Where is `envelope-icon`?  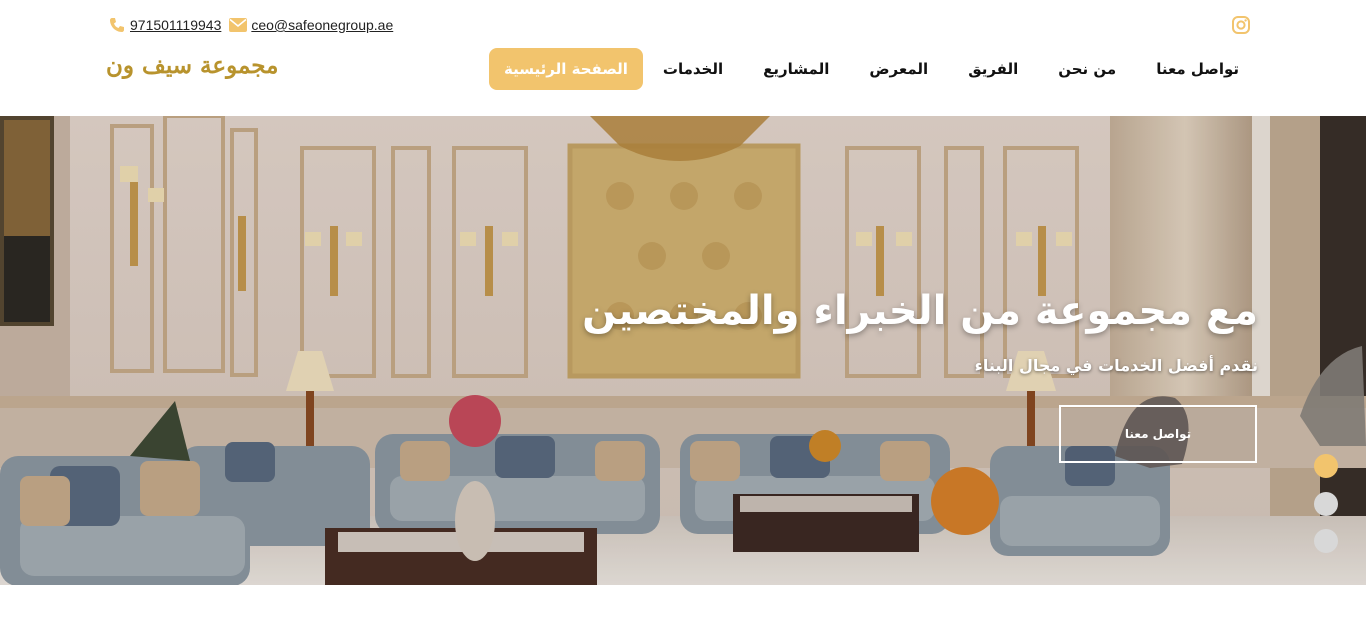
envelope-icon is located at coordinates (238, 25).